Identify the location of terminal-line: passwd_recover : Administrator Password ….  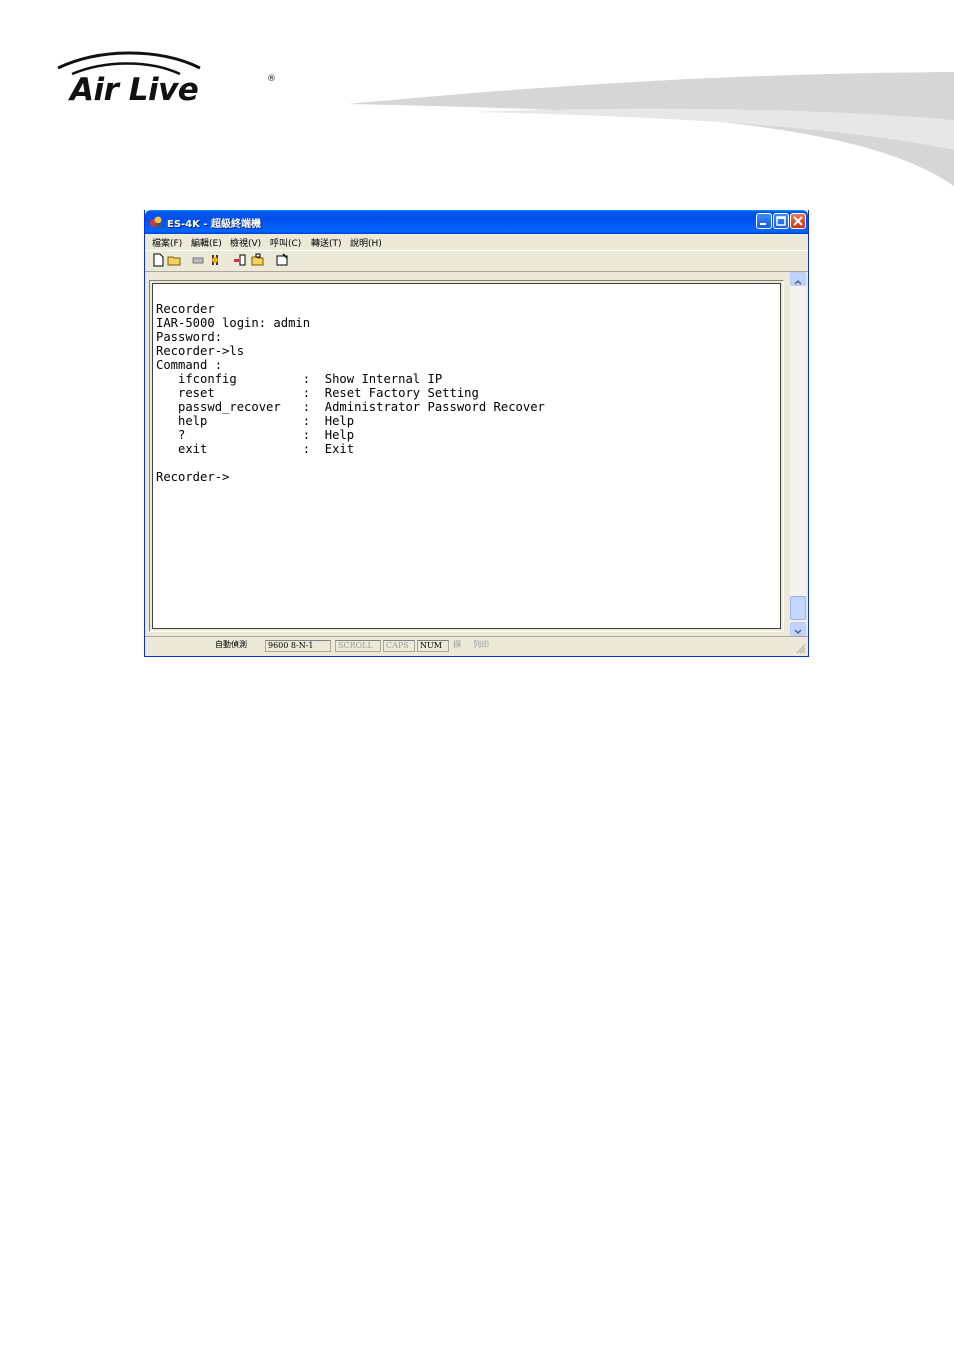
(350, 407).